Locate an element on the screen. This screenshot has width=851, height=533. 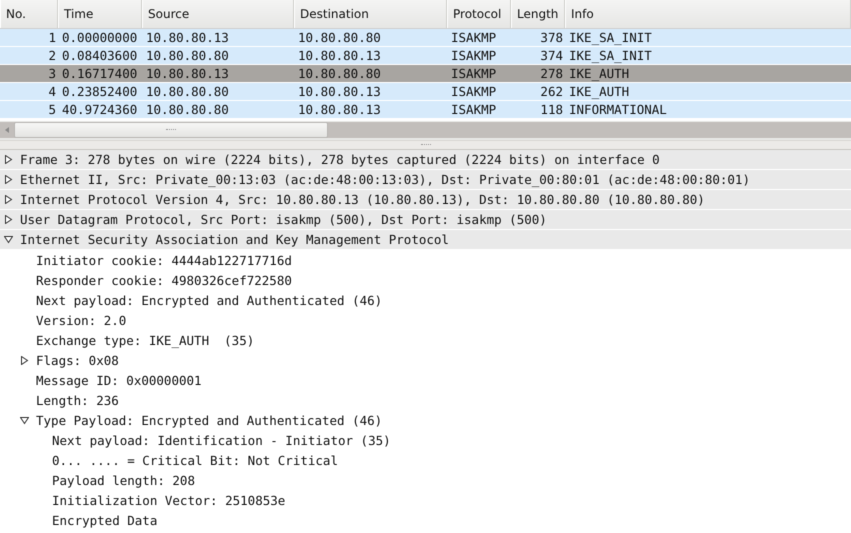
tree-item: Initialization Vector: 2510853e is located at coordinates (167, 500).